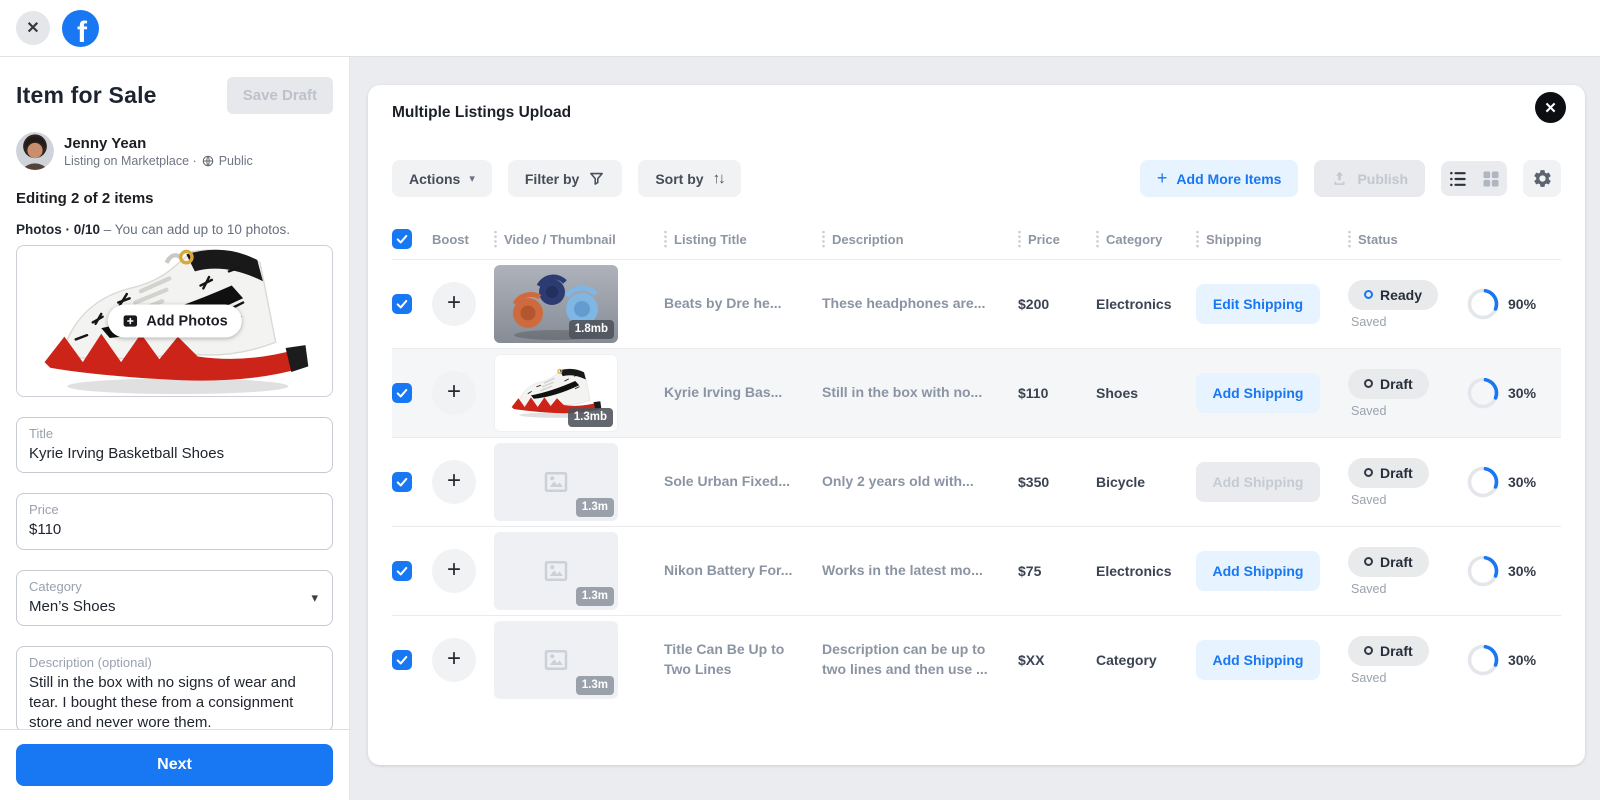 The height and width of the screenshot is (800, 1600). Describe the element at coordinates (1542, 178) in the screenshot. I see `settings-gear-icon` at that location.